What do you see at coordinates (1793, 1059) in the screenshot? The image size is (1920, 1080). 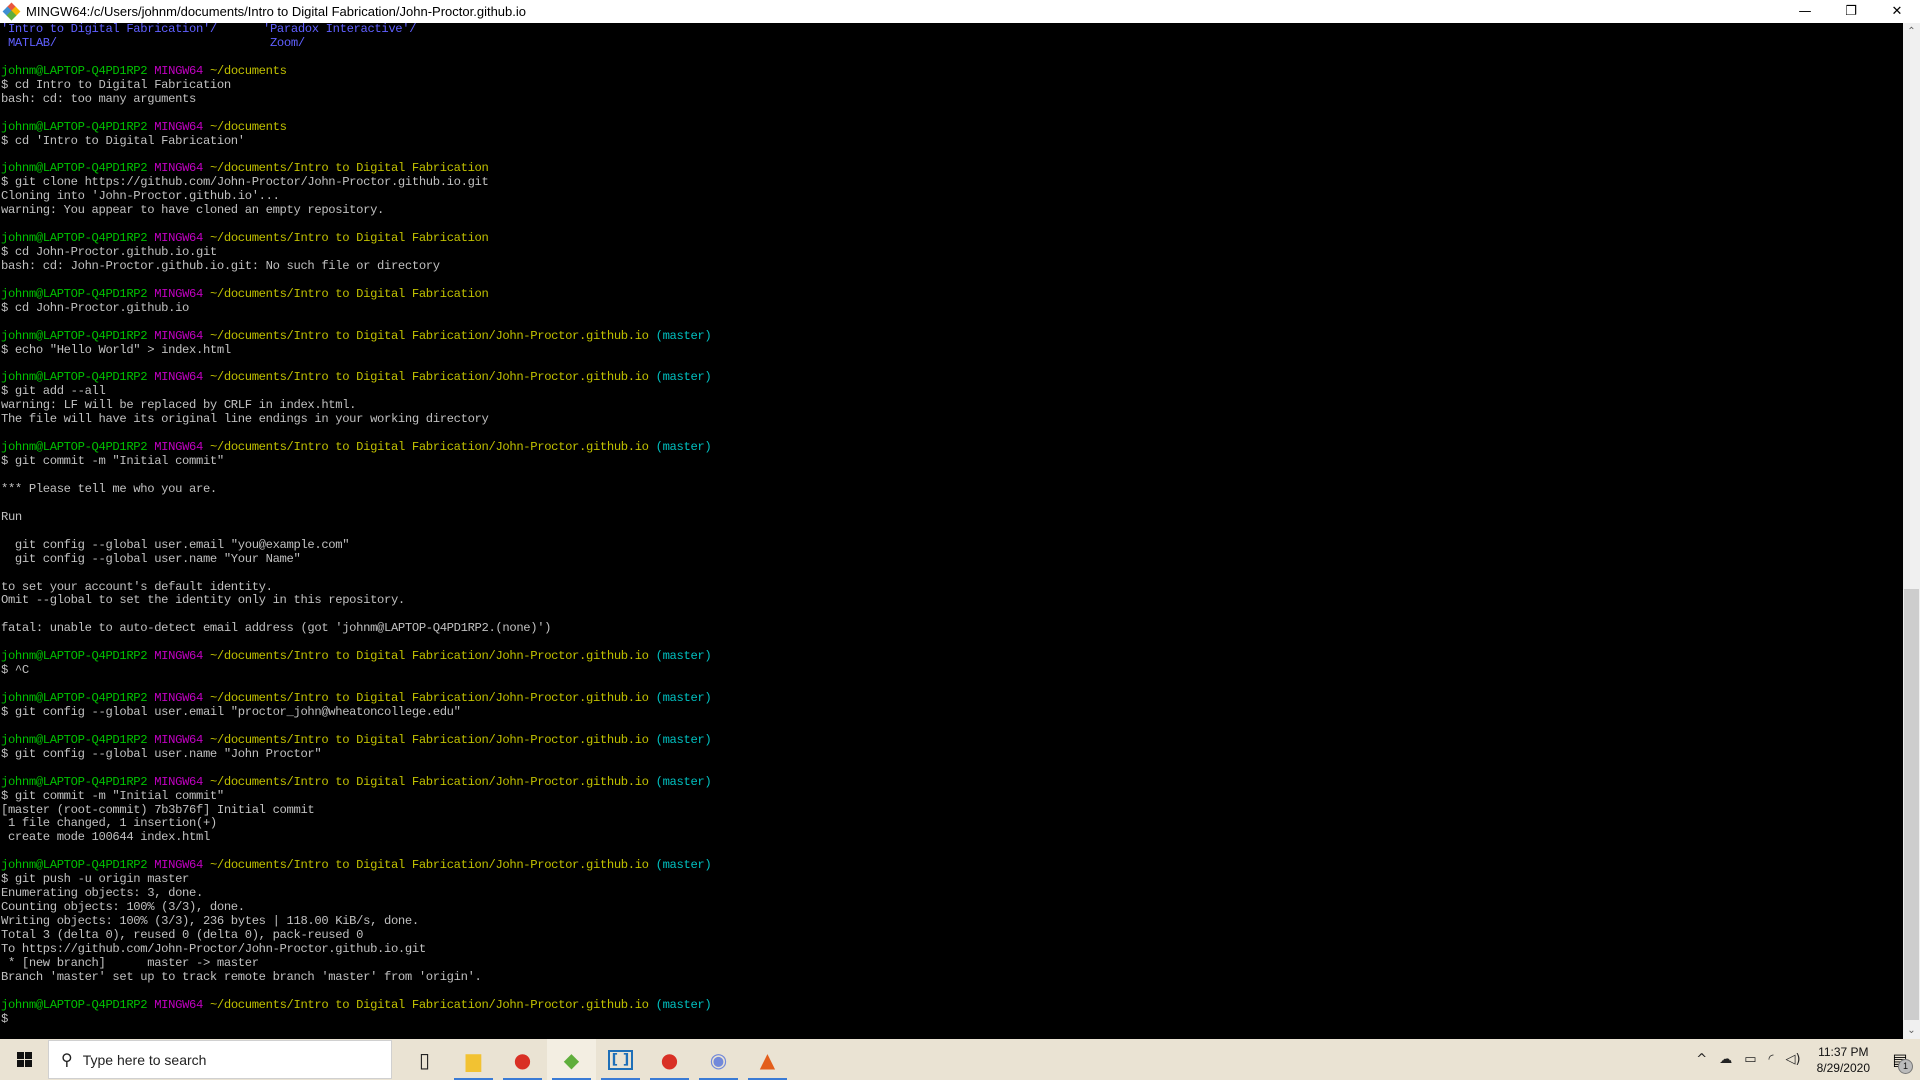 I see `volume-icon: ◁)` at bounding box center [1793, 1059].